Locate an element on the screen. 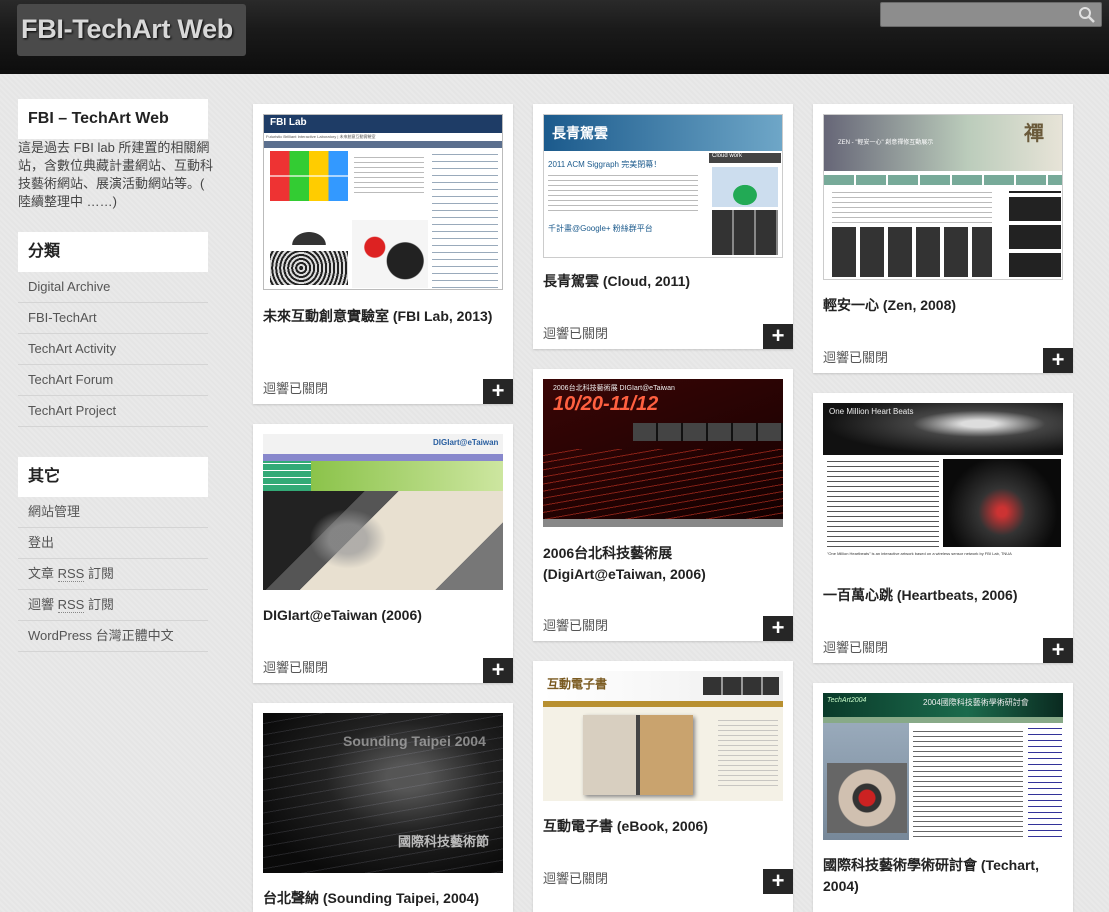  thumb-digiart-dates: 10/20-11/12 is located at coordinates (606, 404).